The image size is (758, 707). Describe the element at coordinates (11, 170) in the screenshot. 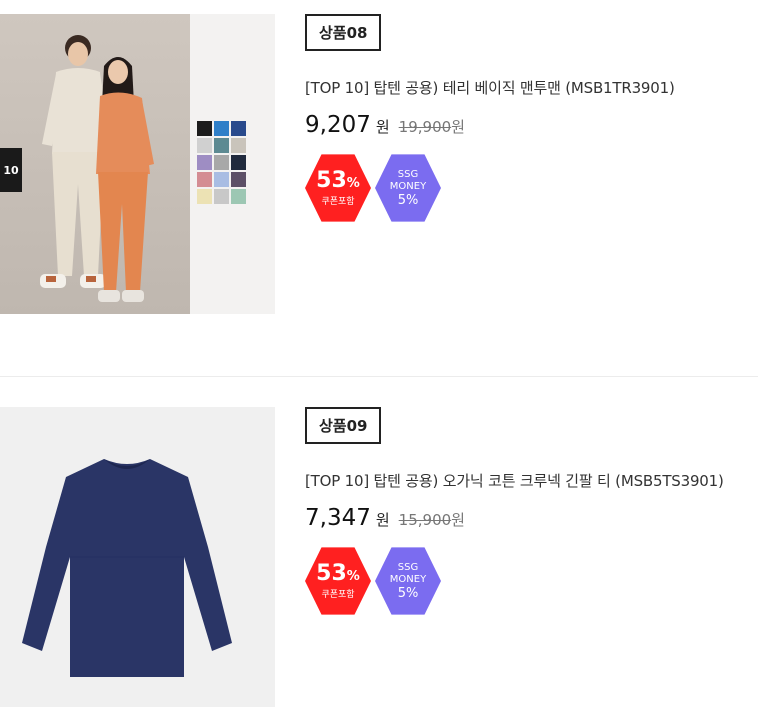

I see `top10-logo: 10` at that location.